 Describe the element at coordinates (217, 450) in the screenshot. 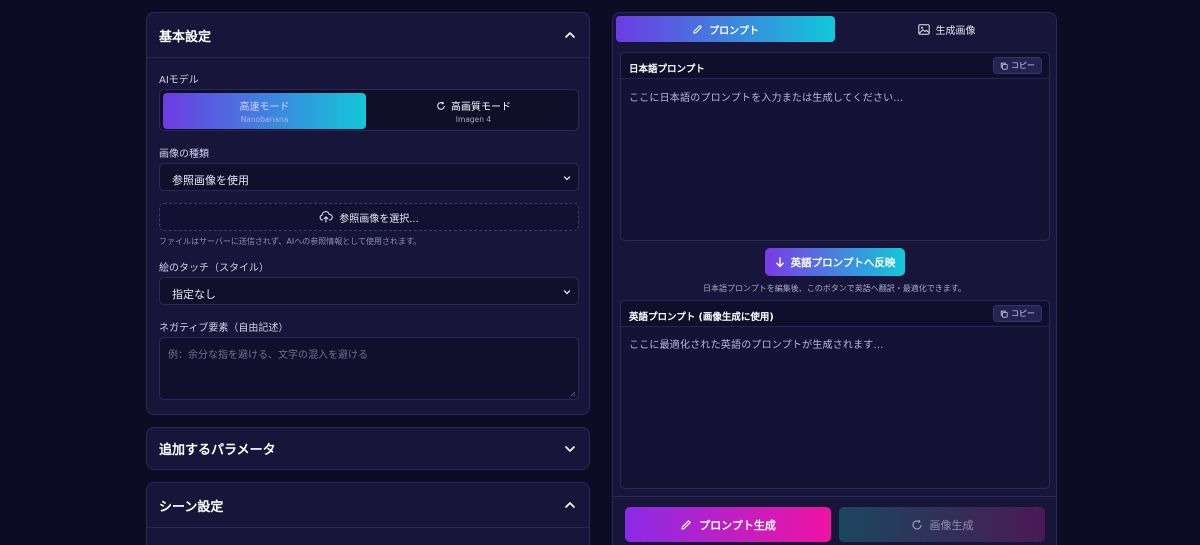

I see `params-title: 追加するパラメータ` at that location.